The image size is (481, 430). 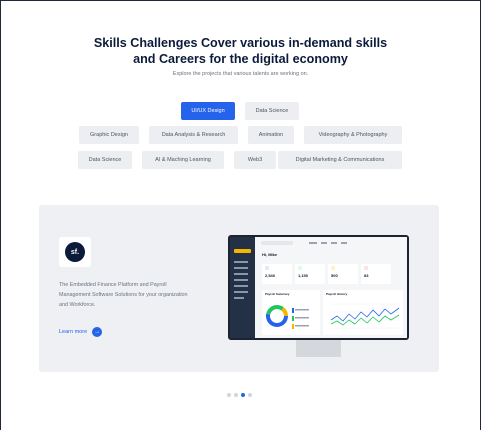 I want to click on stat-value: 500, so click(x=334, y=275).